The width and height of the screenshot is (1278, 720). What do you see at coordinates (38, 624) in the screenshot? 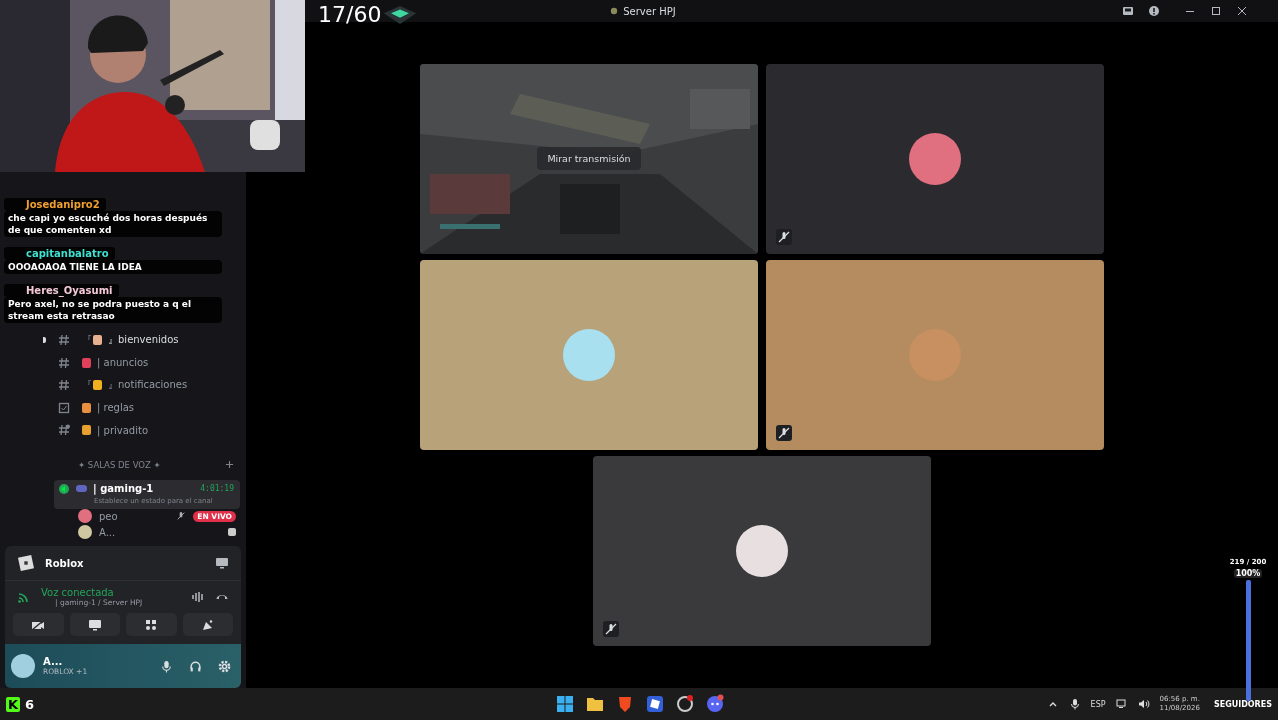
I see `camera-button` at bounding box center [38, 624].